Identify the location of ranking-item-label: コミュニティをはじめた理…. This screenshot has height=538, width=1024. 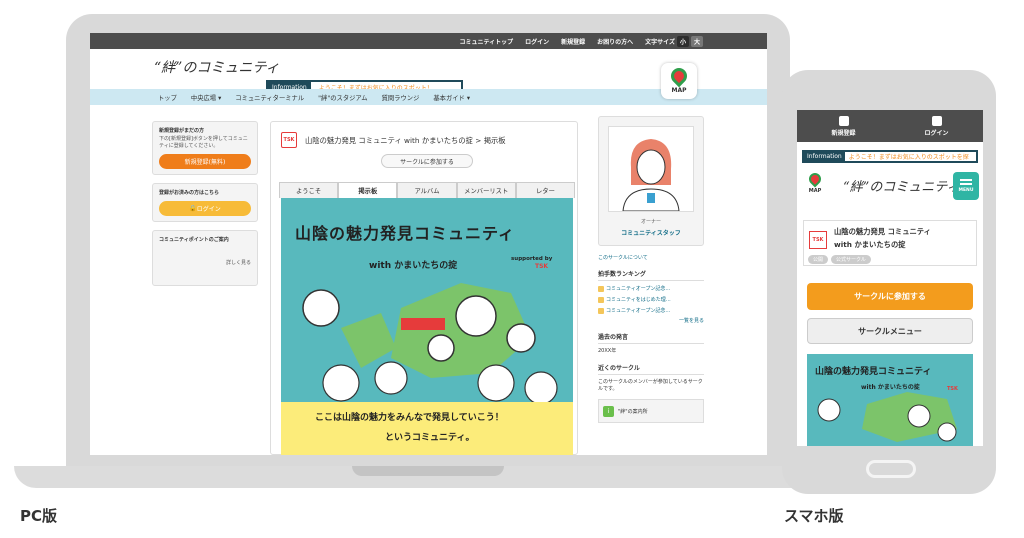
(638, 300).